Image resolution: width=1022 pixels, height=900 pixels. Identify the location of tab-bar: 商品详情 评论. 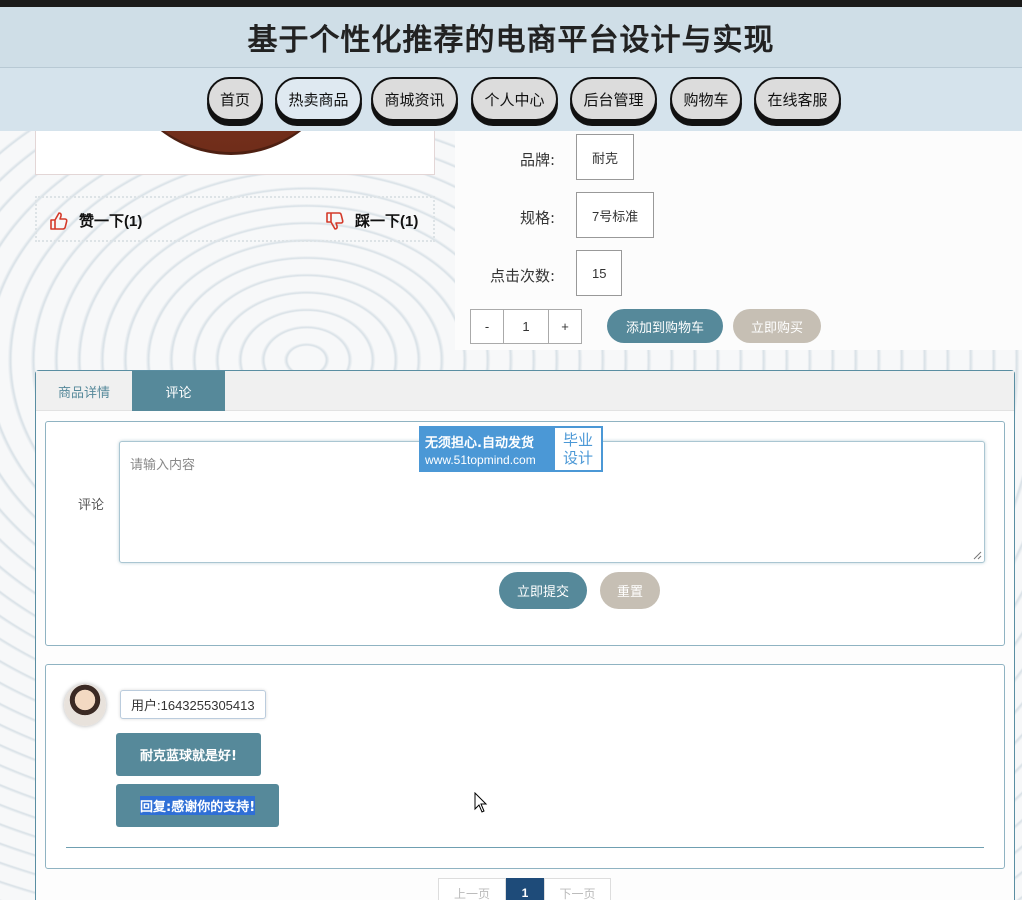
(525, 391).